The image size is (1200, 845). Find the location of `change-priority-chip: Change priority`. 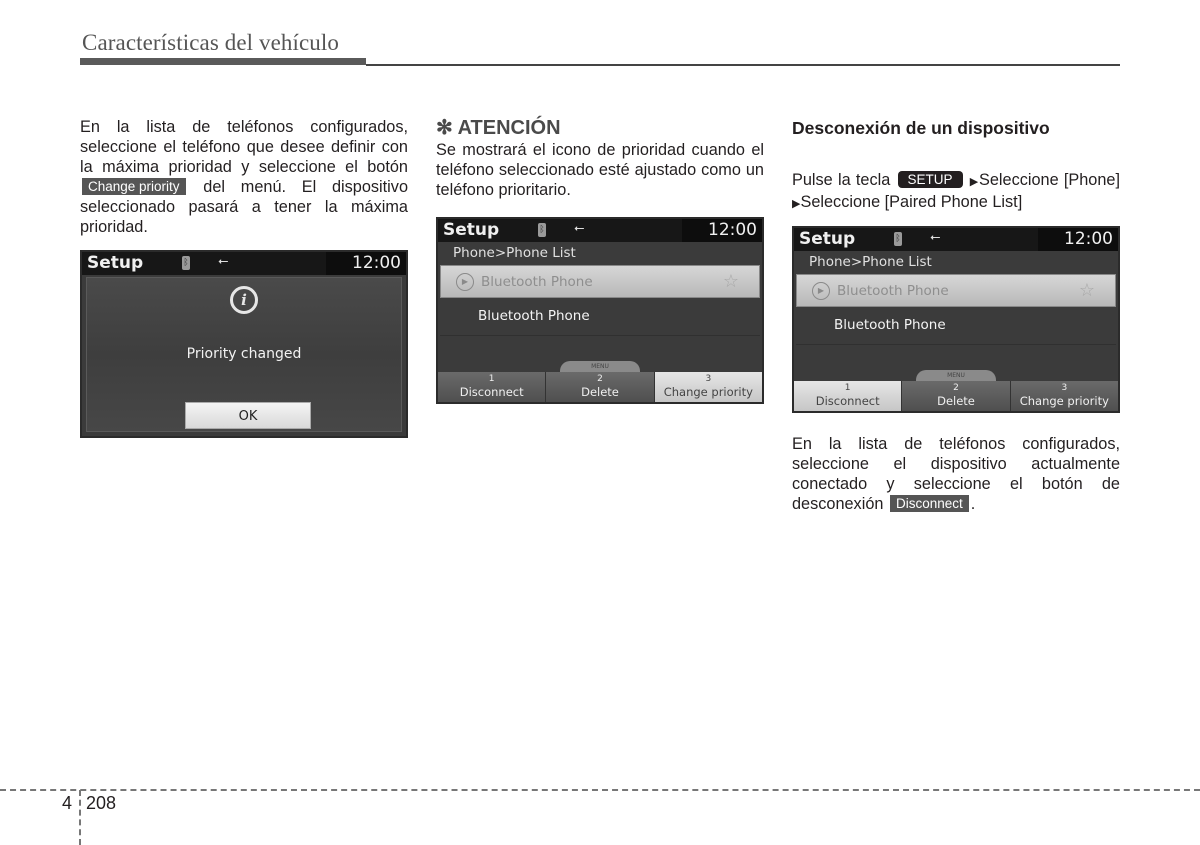

change-priority-chip: Change priority is located at coordinates (134, 186).